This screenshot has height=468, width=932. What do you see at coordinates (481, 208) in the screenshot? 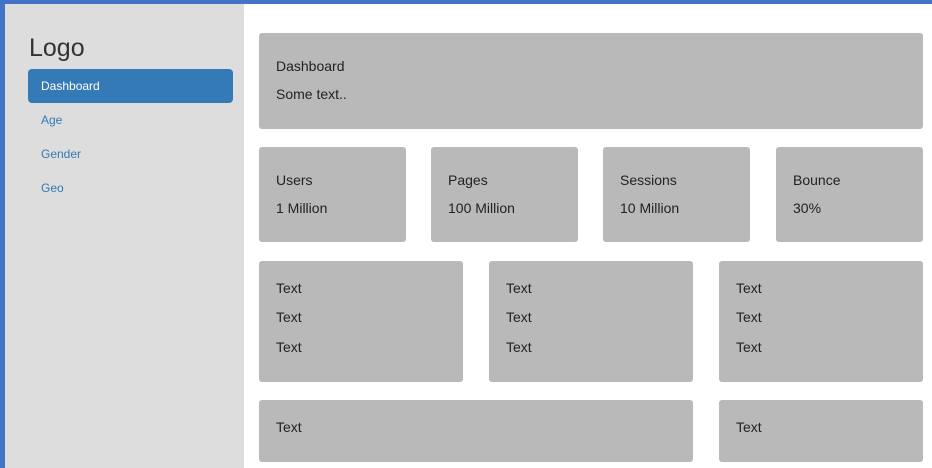
I see `stat-value: 100 Million` at bounding box center [481, 208].